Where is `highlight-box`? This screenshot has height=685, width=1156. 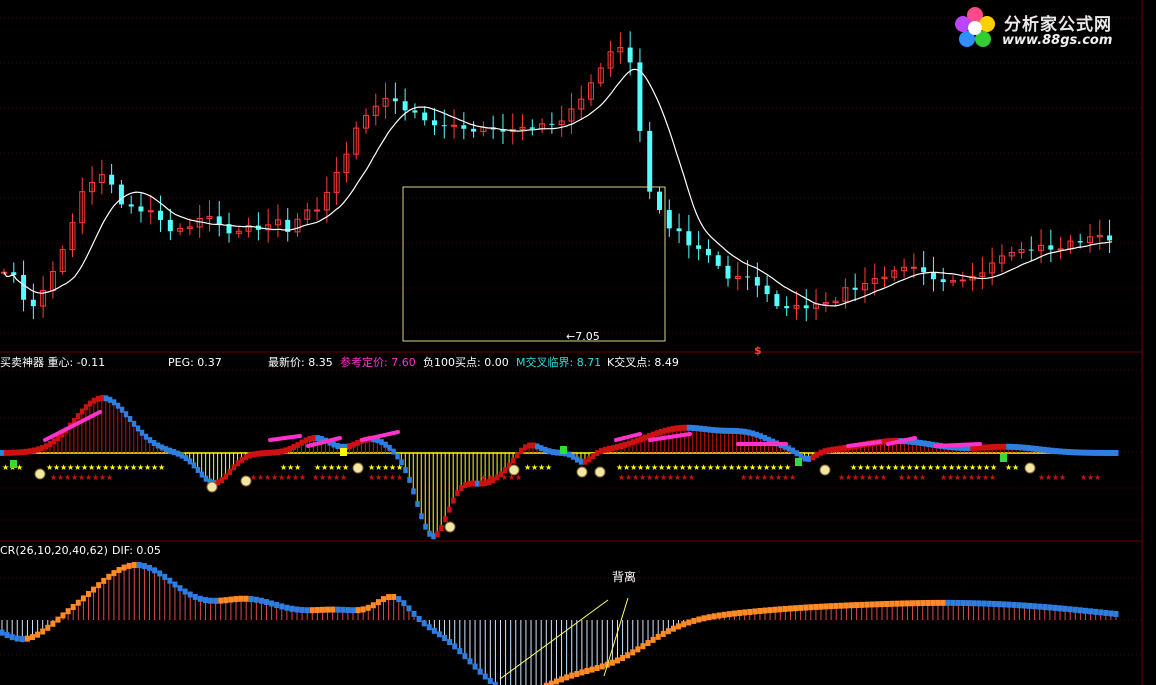
highlight-box is located at coordinates (534, 264).